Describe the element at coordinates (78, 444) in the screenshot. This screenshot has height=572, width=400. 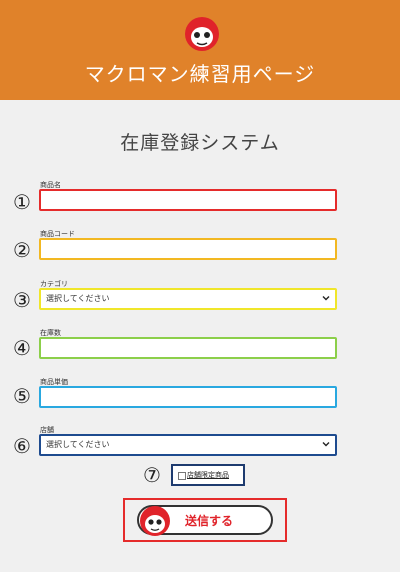
I see `store-selected-value: 選択してください` at that location.